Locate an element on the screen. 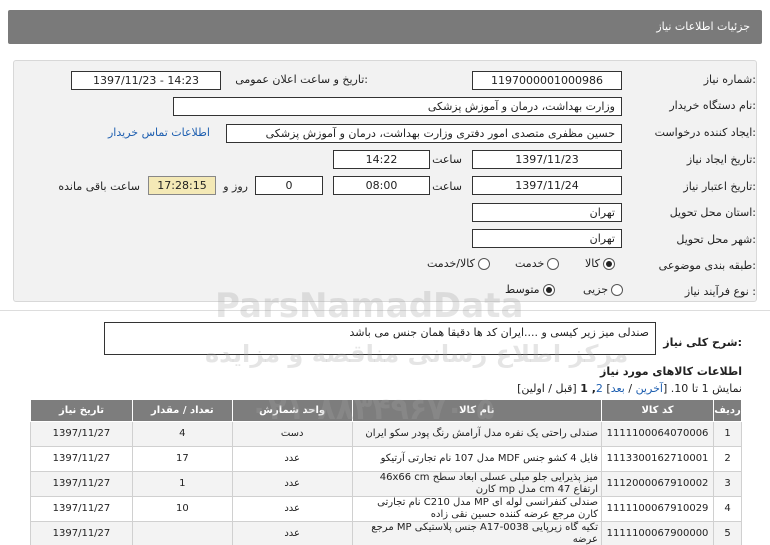 This screenshot has height=545, width=770. row-code: 1111100067900000 is located at coordinates (658, 533).